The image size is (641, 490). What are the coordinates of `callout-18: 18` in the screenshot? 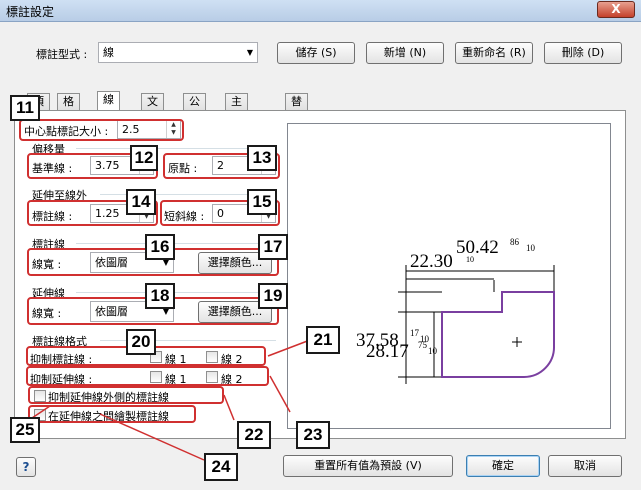 It's located at (160, 296).